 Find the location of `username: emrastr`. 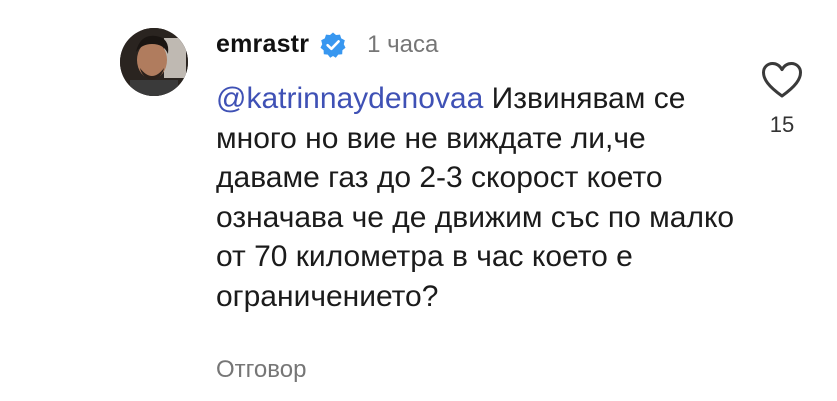

username: emrastr is located at coordinates (262, 44).